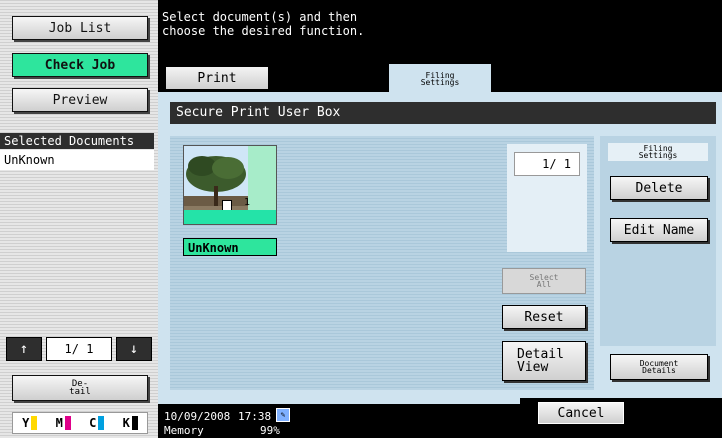 The width and height of the screenshot is (722, 438). I want to click on arrow-up-icon: ↑, so click(24, 349).